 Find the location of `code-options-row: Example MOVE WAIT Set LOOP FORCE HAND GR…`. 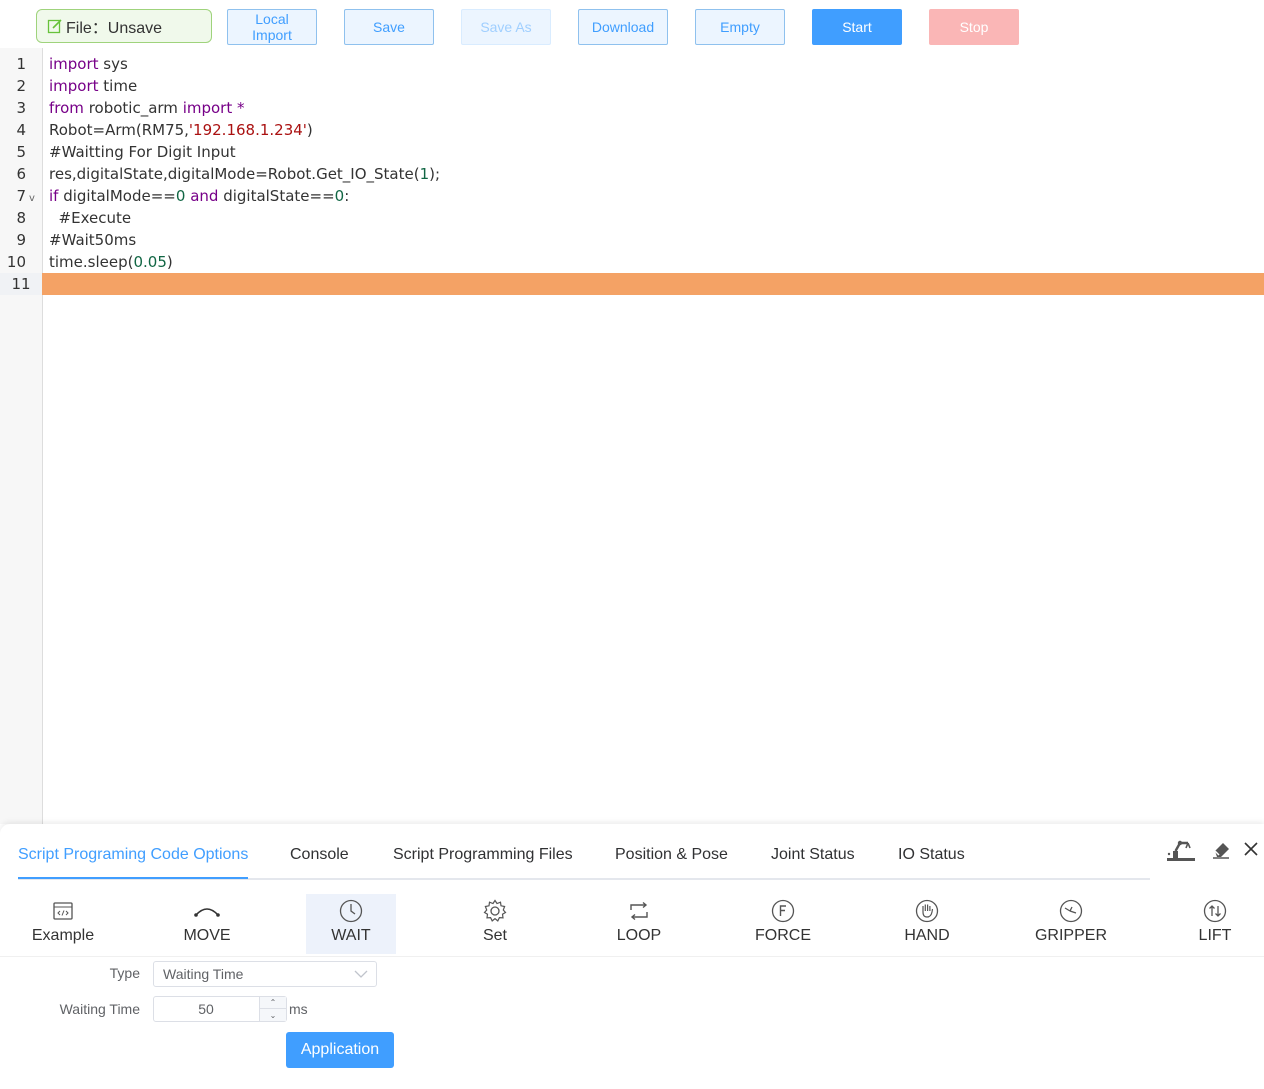

code-options-row: Example MOVE WAIT Set LOOP FORCE HAND GR… is located at coordinates (632, 924).